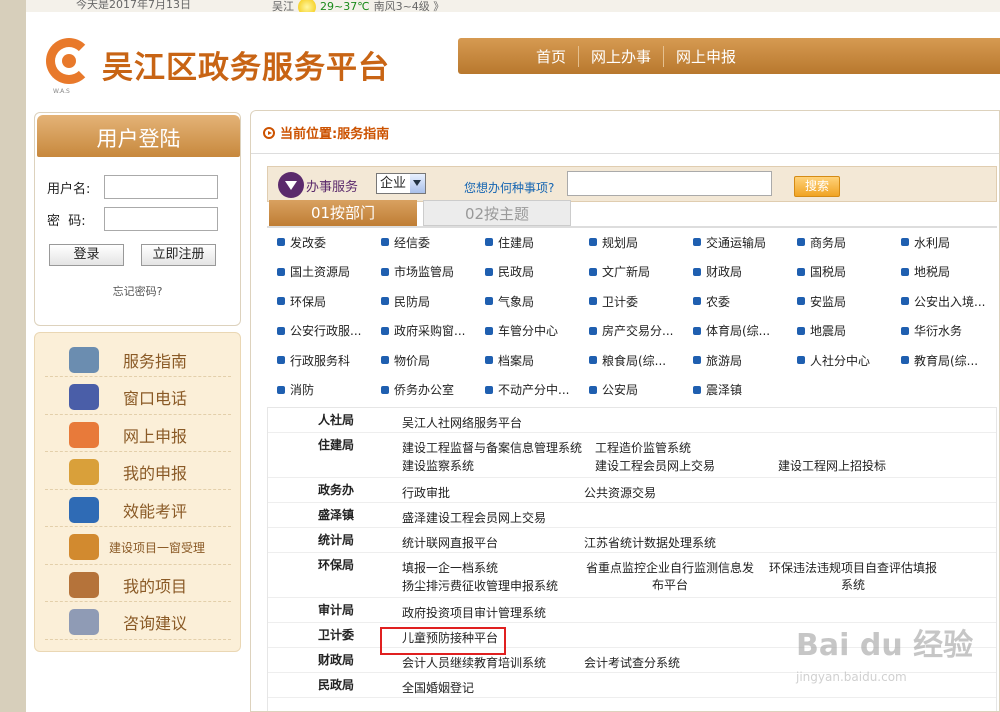 This screenshot has height=712, width=1000. What do you see at coordinates (847, 360) in the screenshot?
I see `department-link: 人社分中心` at bounding box center [847, 360].